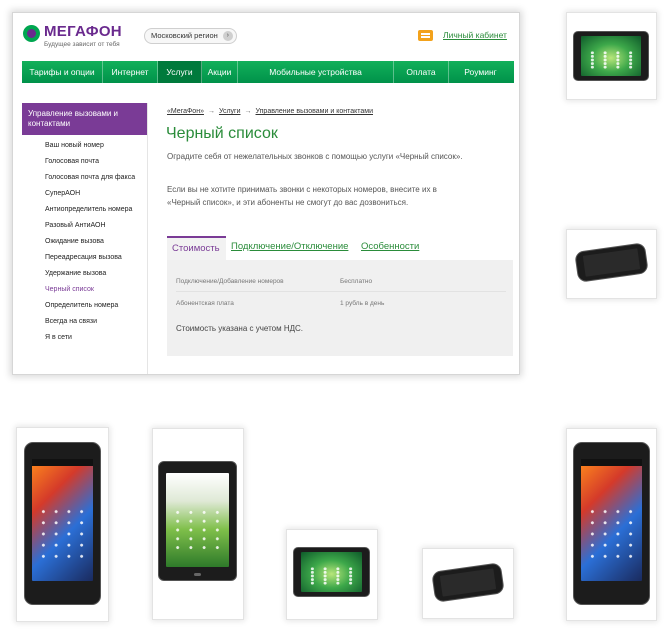 This screenshot has width=670, height=632. What do you see at coordinates (95, 273) in the screenshot?
I see `sidebar-item-call-hold: Удержание вызова` at bounding box center [95, 273].